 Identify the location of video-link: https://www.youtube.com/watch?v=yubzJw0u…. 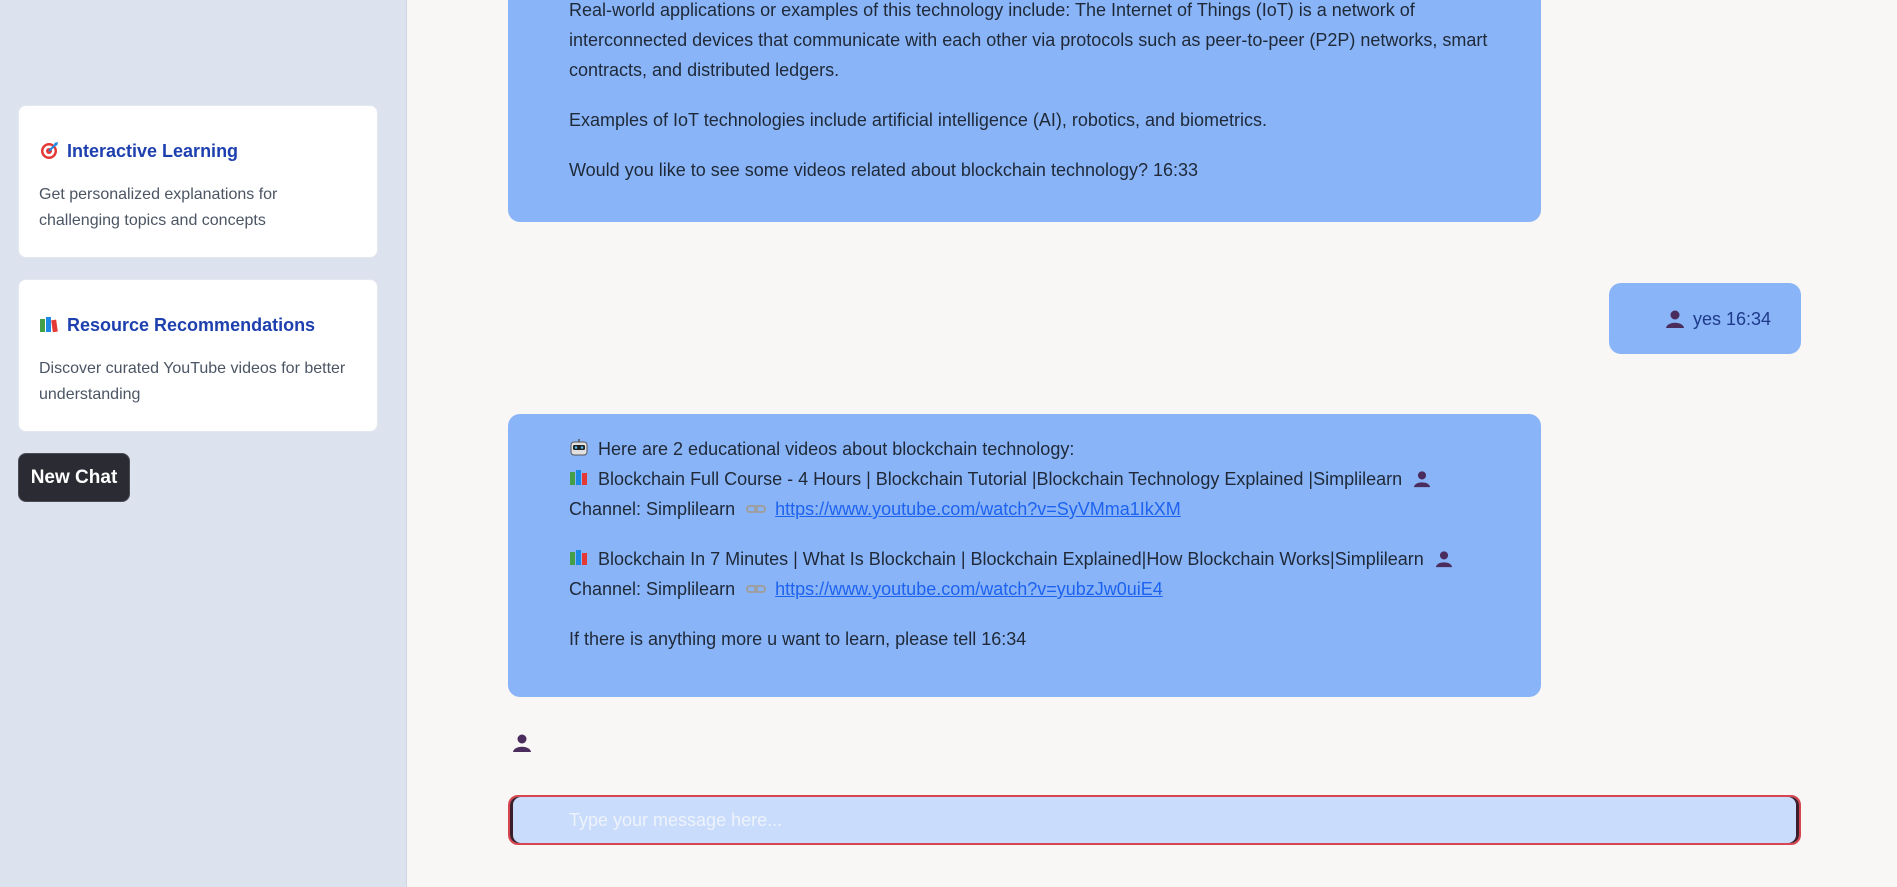
(969, 589).